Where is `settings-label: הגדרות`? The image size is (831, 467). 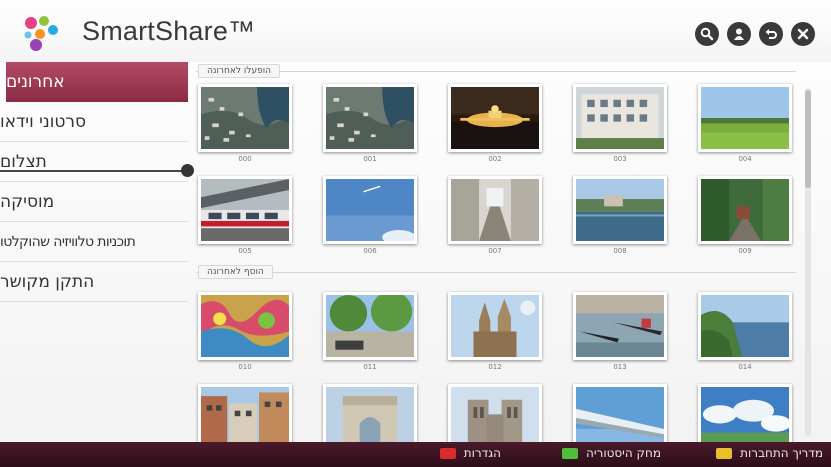 settings-label: הגדרות is located at coordinates (482, 453).